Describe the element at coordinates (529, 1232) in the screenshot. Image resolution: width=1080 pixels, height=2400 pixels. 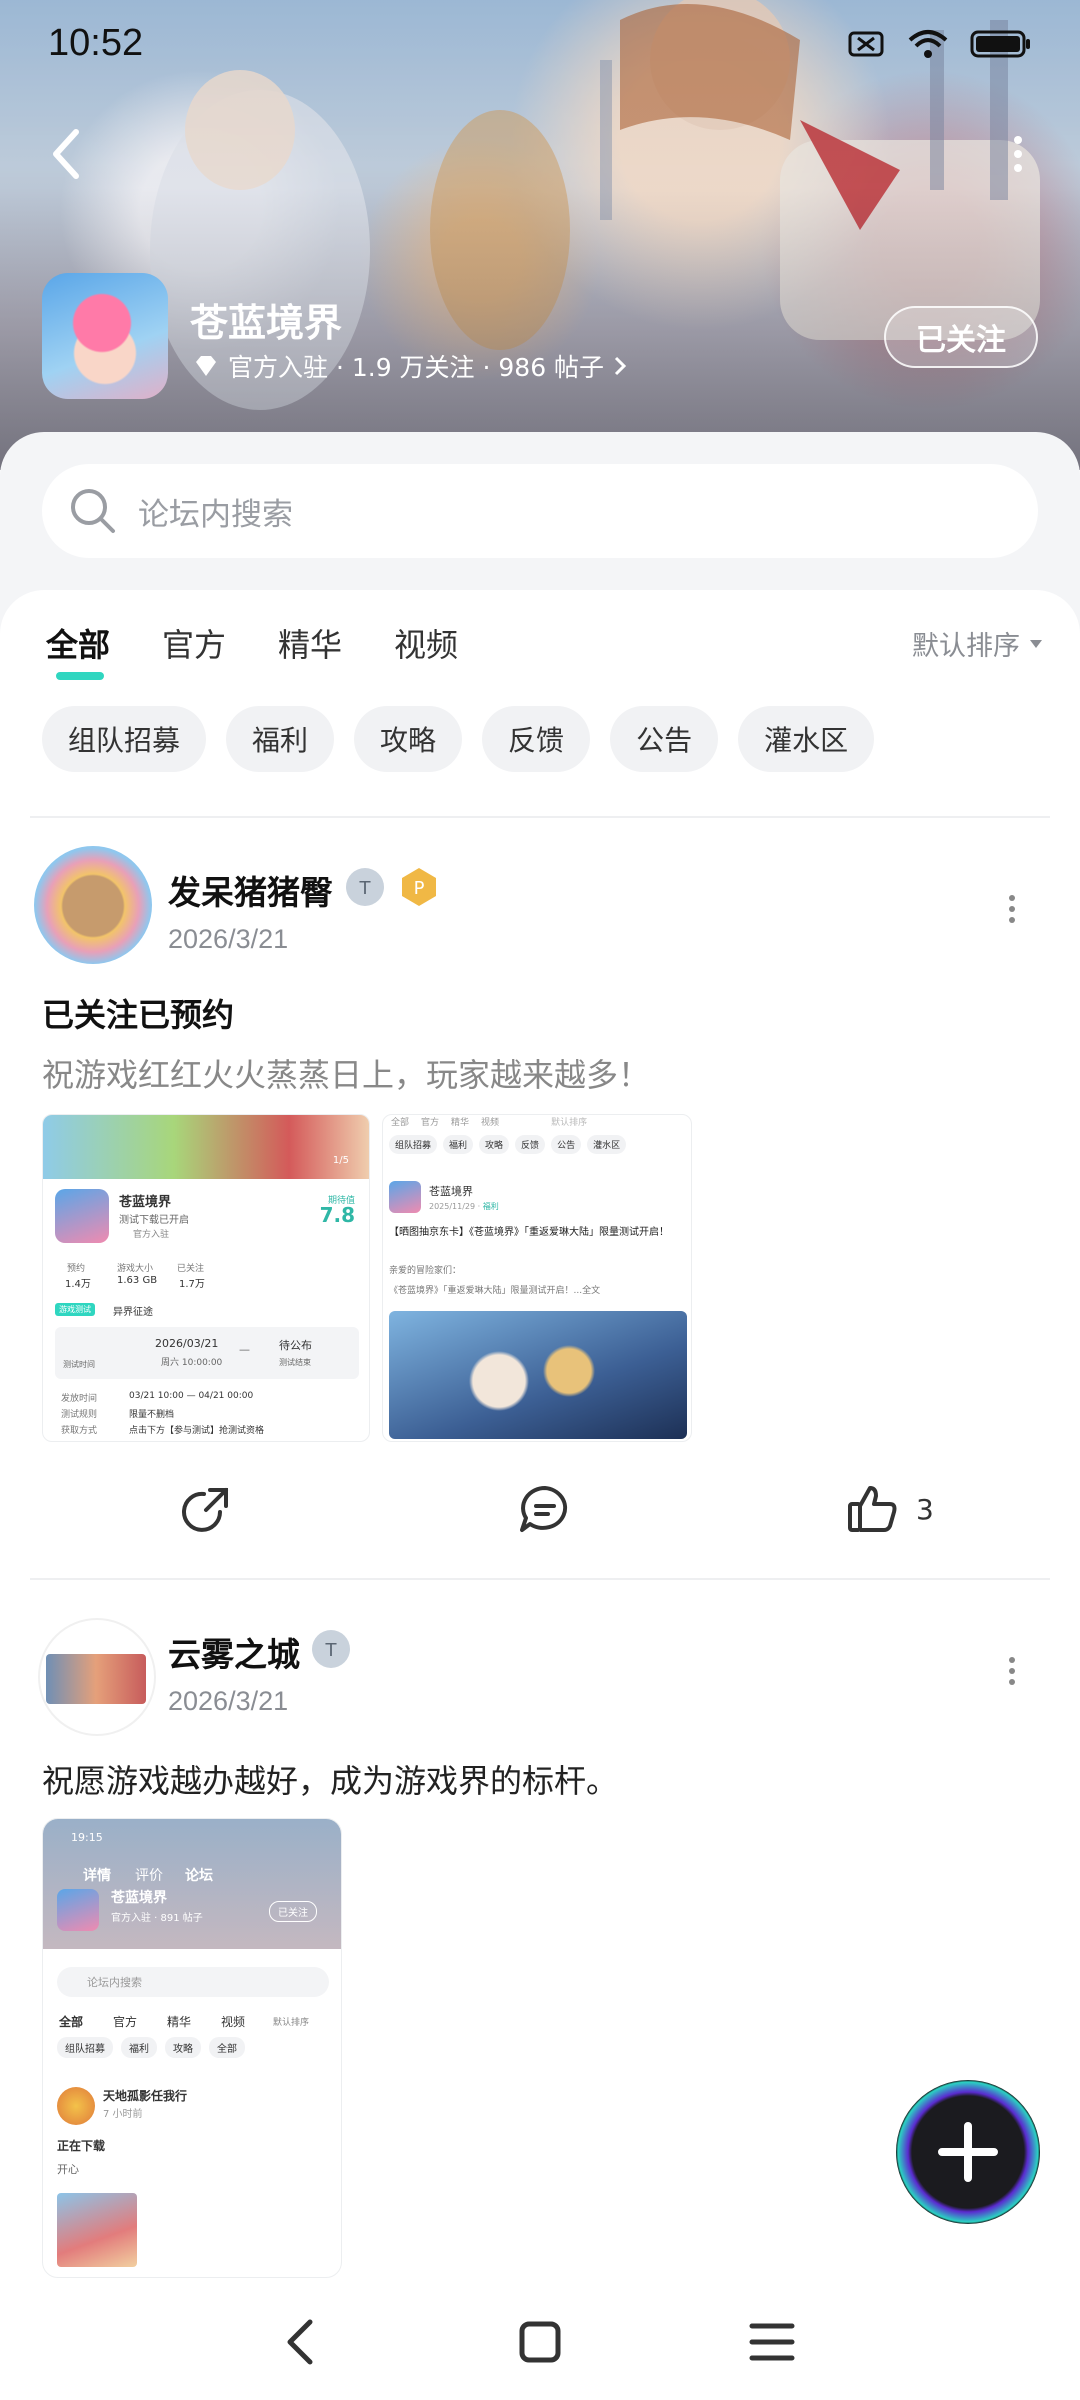
I see `thumb2-title: 【晒图抽京东卡】《苍蓝境界》「重返爱琳大陆」限量测试开启！` at that location.